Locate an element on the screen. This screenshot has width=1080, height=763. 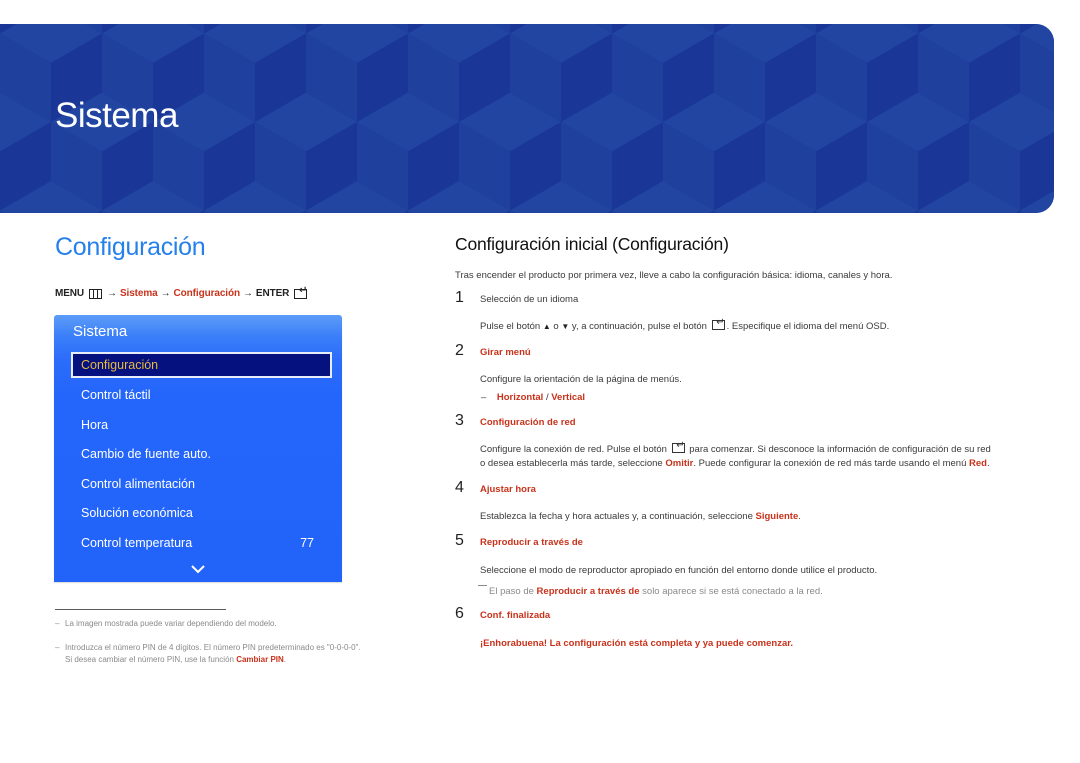
step-number: 6 is located at coordinates (459, 613).